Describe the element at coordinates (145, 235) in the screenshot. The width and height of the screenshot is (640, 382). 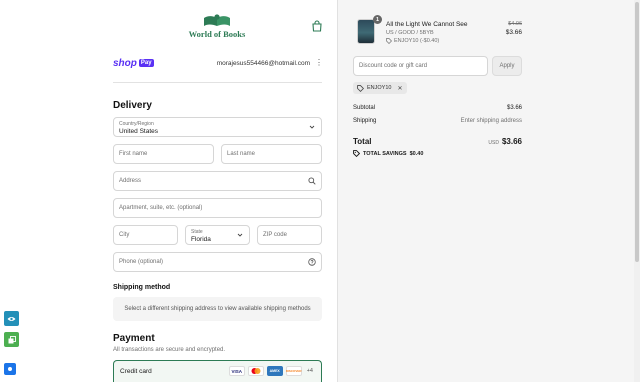
I see `city-field: City` at that location.